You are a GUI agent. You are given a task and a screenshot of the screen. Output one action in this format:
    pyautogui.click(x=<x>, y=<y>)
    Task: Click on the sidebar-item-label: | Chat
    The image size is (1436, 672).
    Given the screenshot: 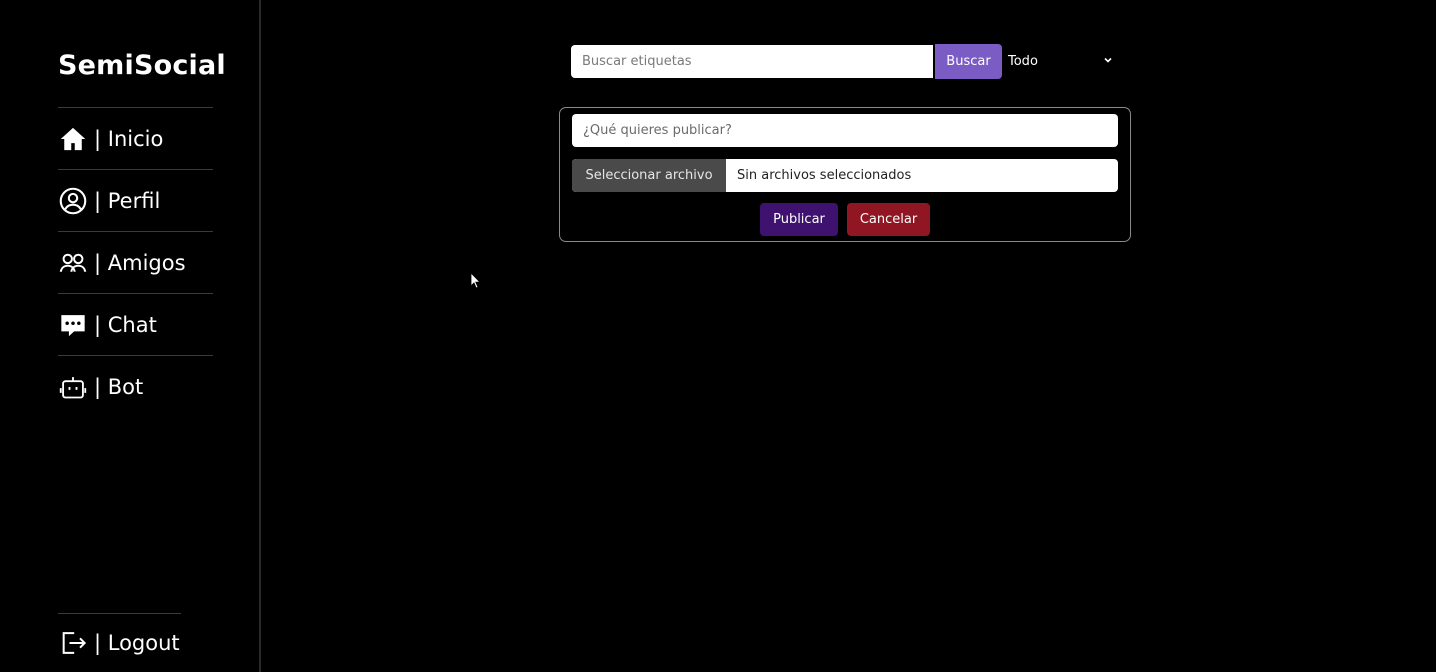 What is the action you would take?
    pyautogui.click(x=125, y=324)
    